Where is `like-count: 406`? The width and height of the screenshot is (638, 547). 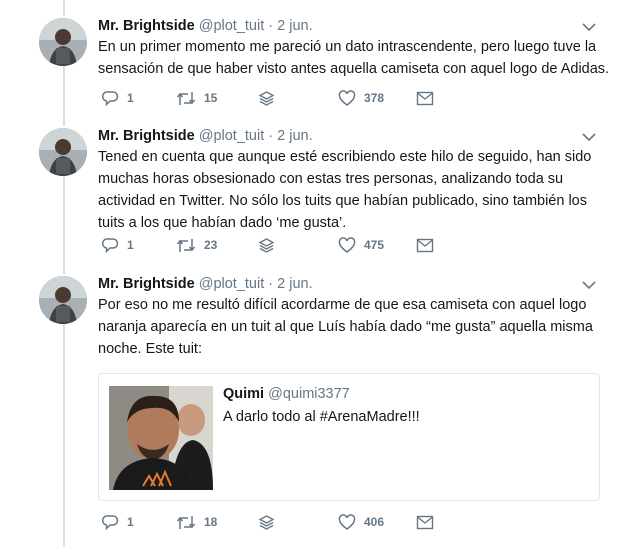 like-count: 406 is located at coordinates (374, 522).